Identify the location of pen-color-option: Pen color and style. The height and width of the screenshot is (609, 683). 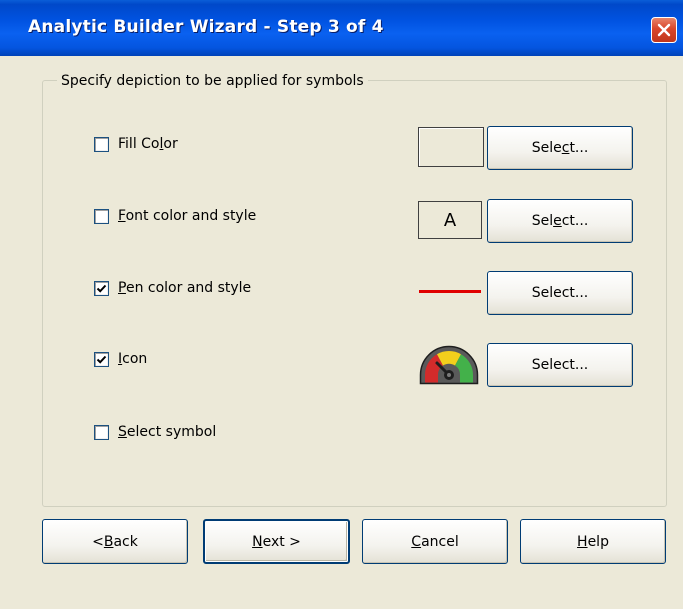
(172, 288).